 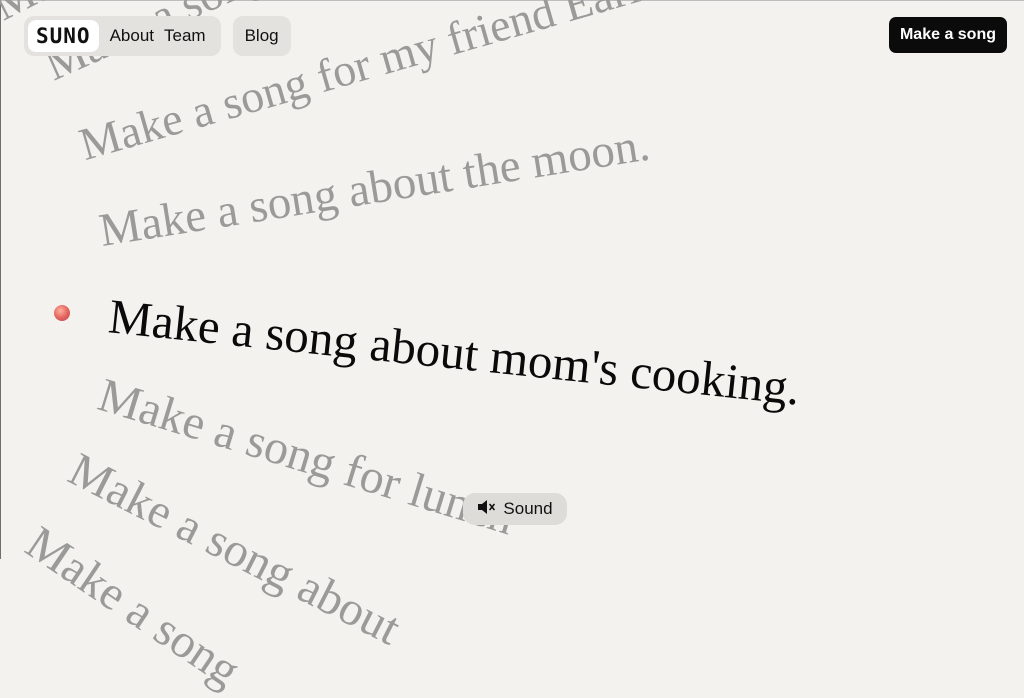 I want to click on window-left-edge, so click(x=0, y=279).